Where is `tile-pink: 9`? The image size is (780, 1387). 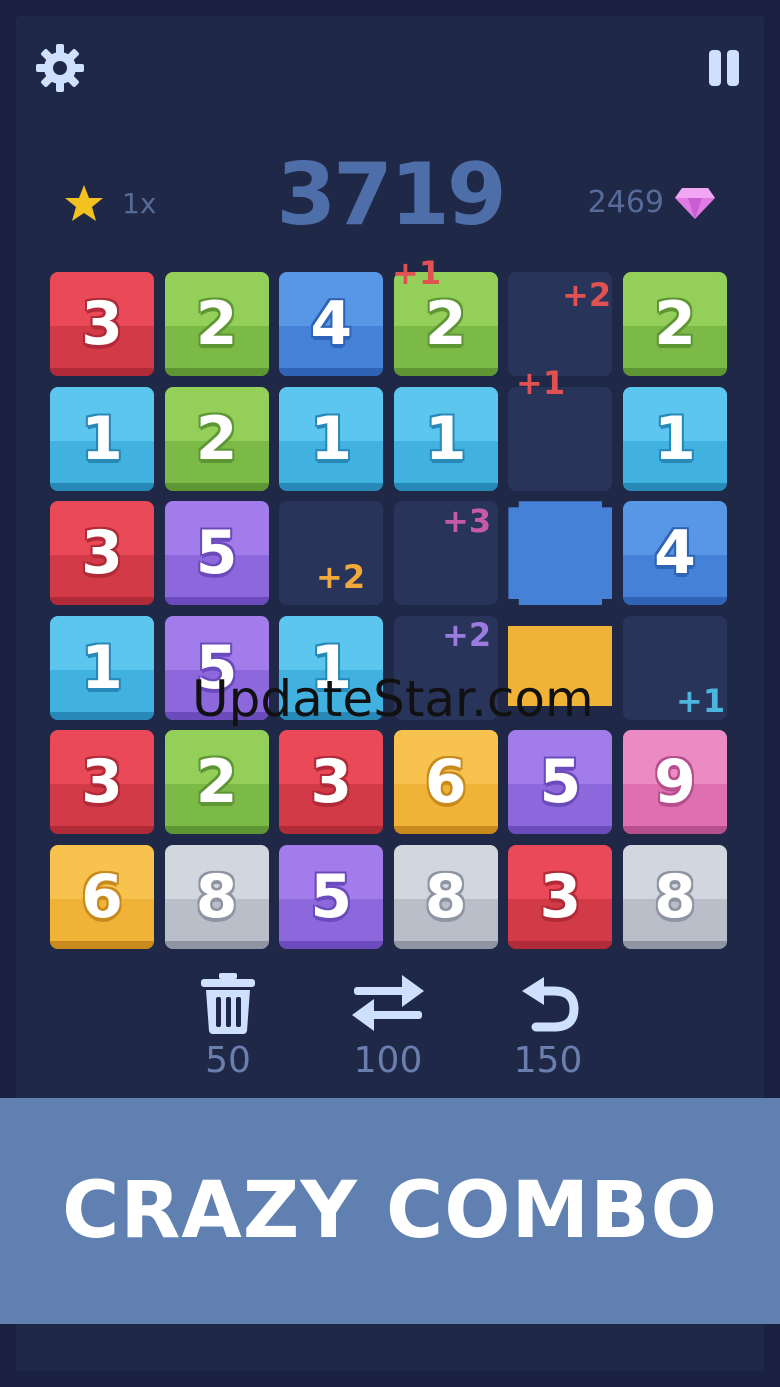 tile-pink: 9 is located at coordinates (675, 782).